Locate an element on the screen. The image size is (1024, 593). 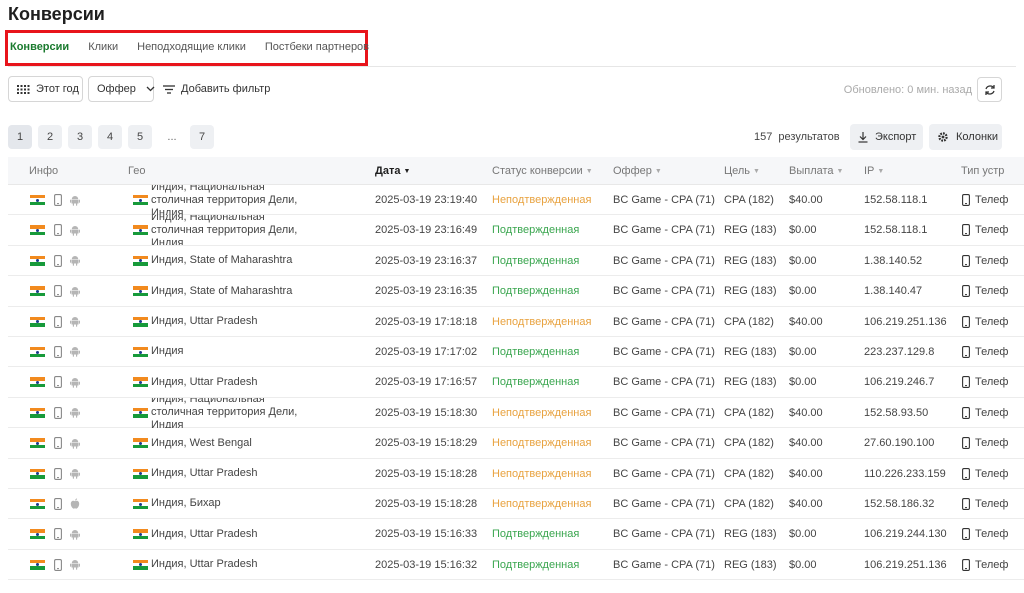
header-status: Статус конверсии ▼ is located at coordinates (542, 171).